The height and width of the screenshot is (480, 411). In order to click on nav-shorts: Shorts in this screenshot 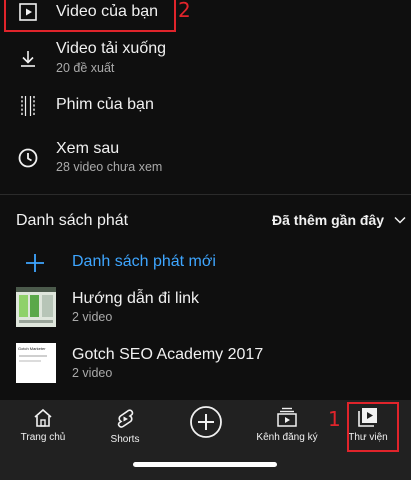, I will do `click(125, 430)`.